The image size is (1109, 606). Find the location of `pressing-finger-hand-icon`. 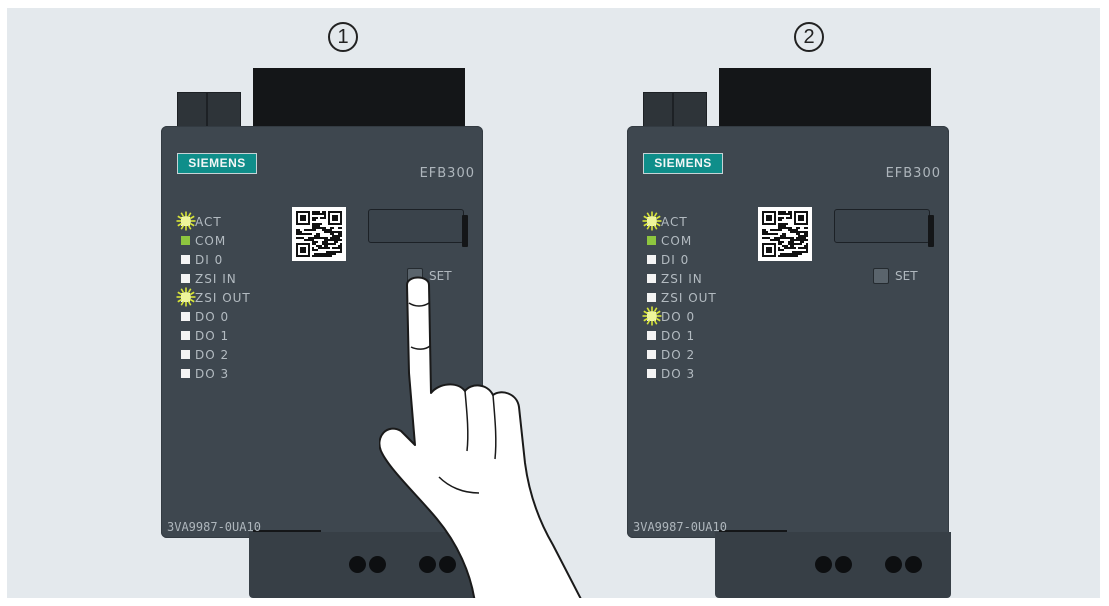

pressing-finger-hand-icon is located at coordinates (480, 437).